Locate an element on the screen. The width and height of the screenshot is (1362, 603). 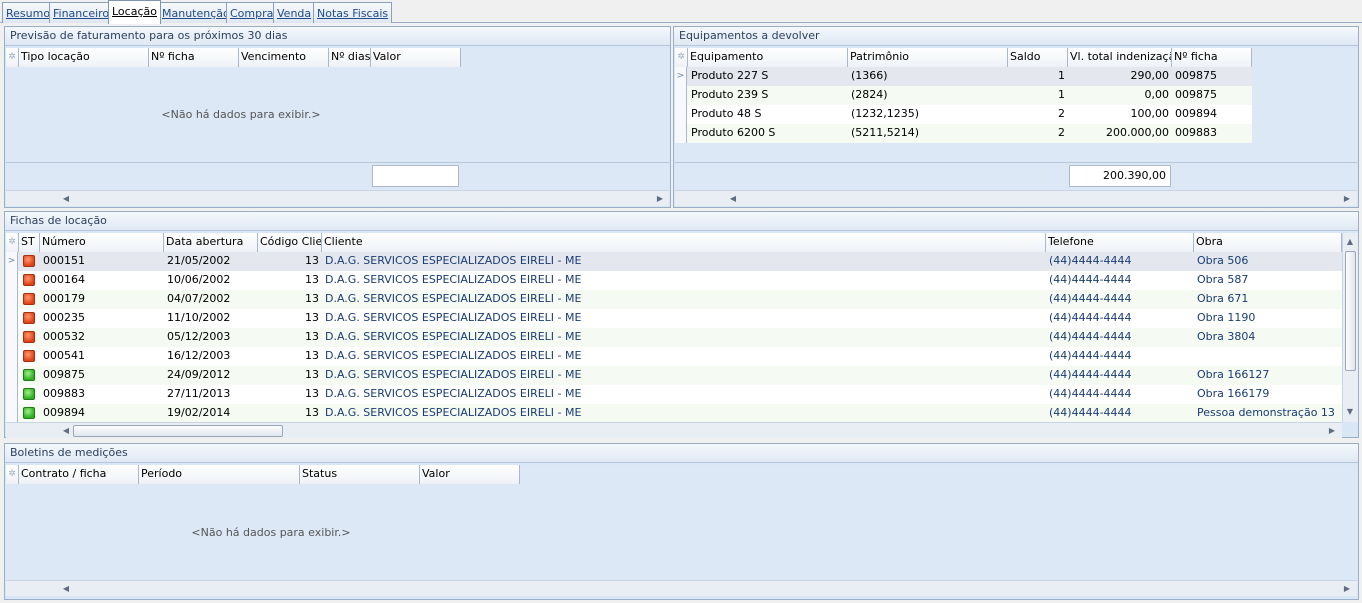
scroll-up-icon: ▲ is located at coordinates (1350, 242).